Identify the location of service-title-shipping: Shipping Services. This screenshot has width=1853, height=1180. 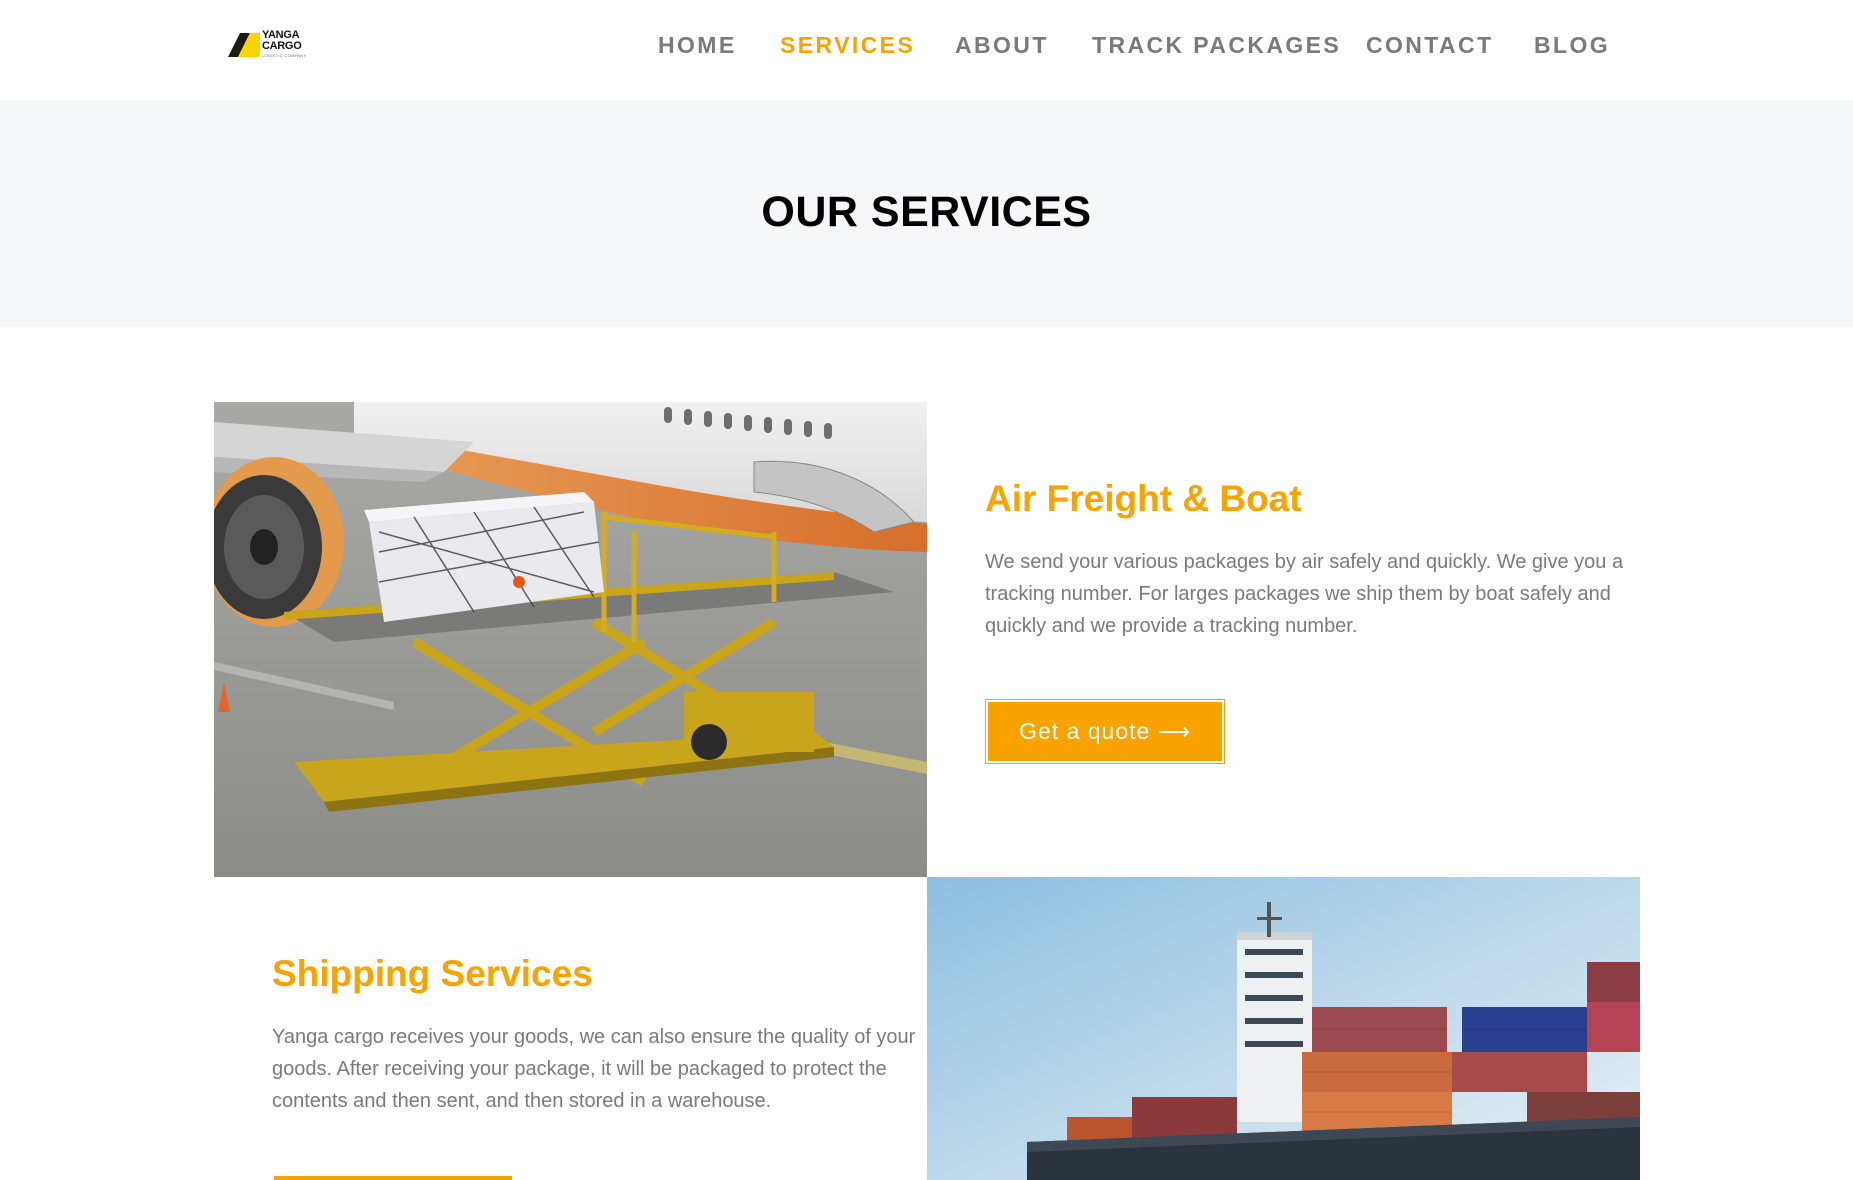
(432, 973).